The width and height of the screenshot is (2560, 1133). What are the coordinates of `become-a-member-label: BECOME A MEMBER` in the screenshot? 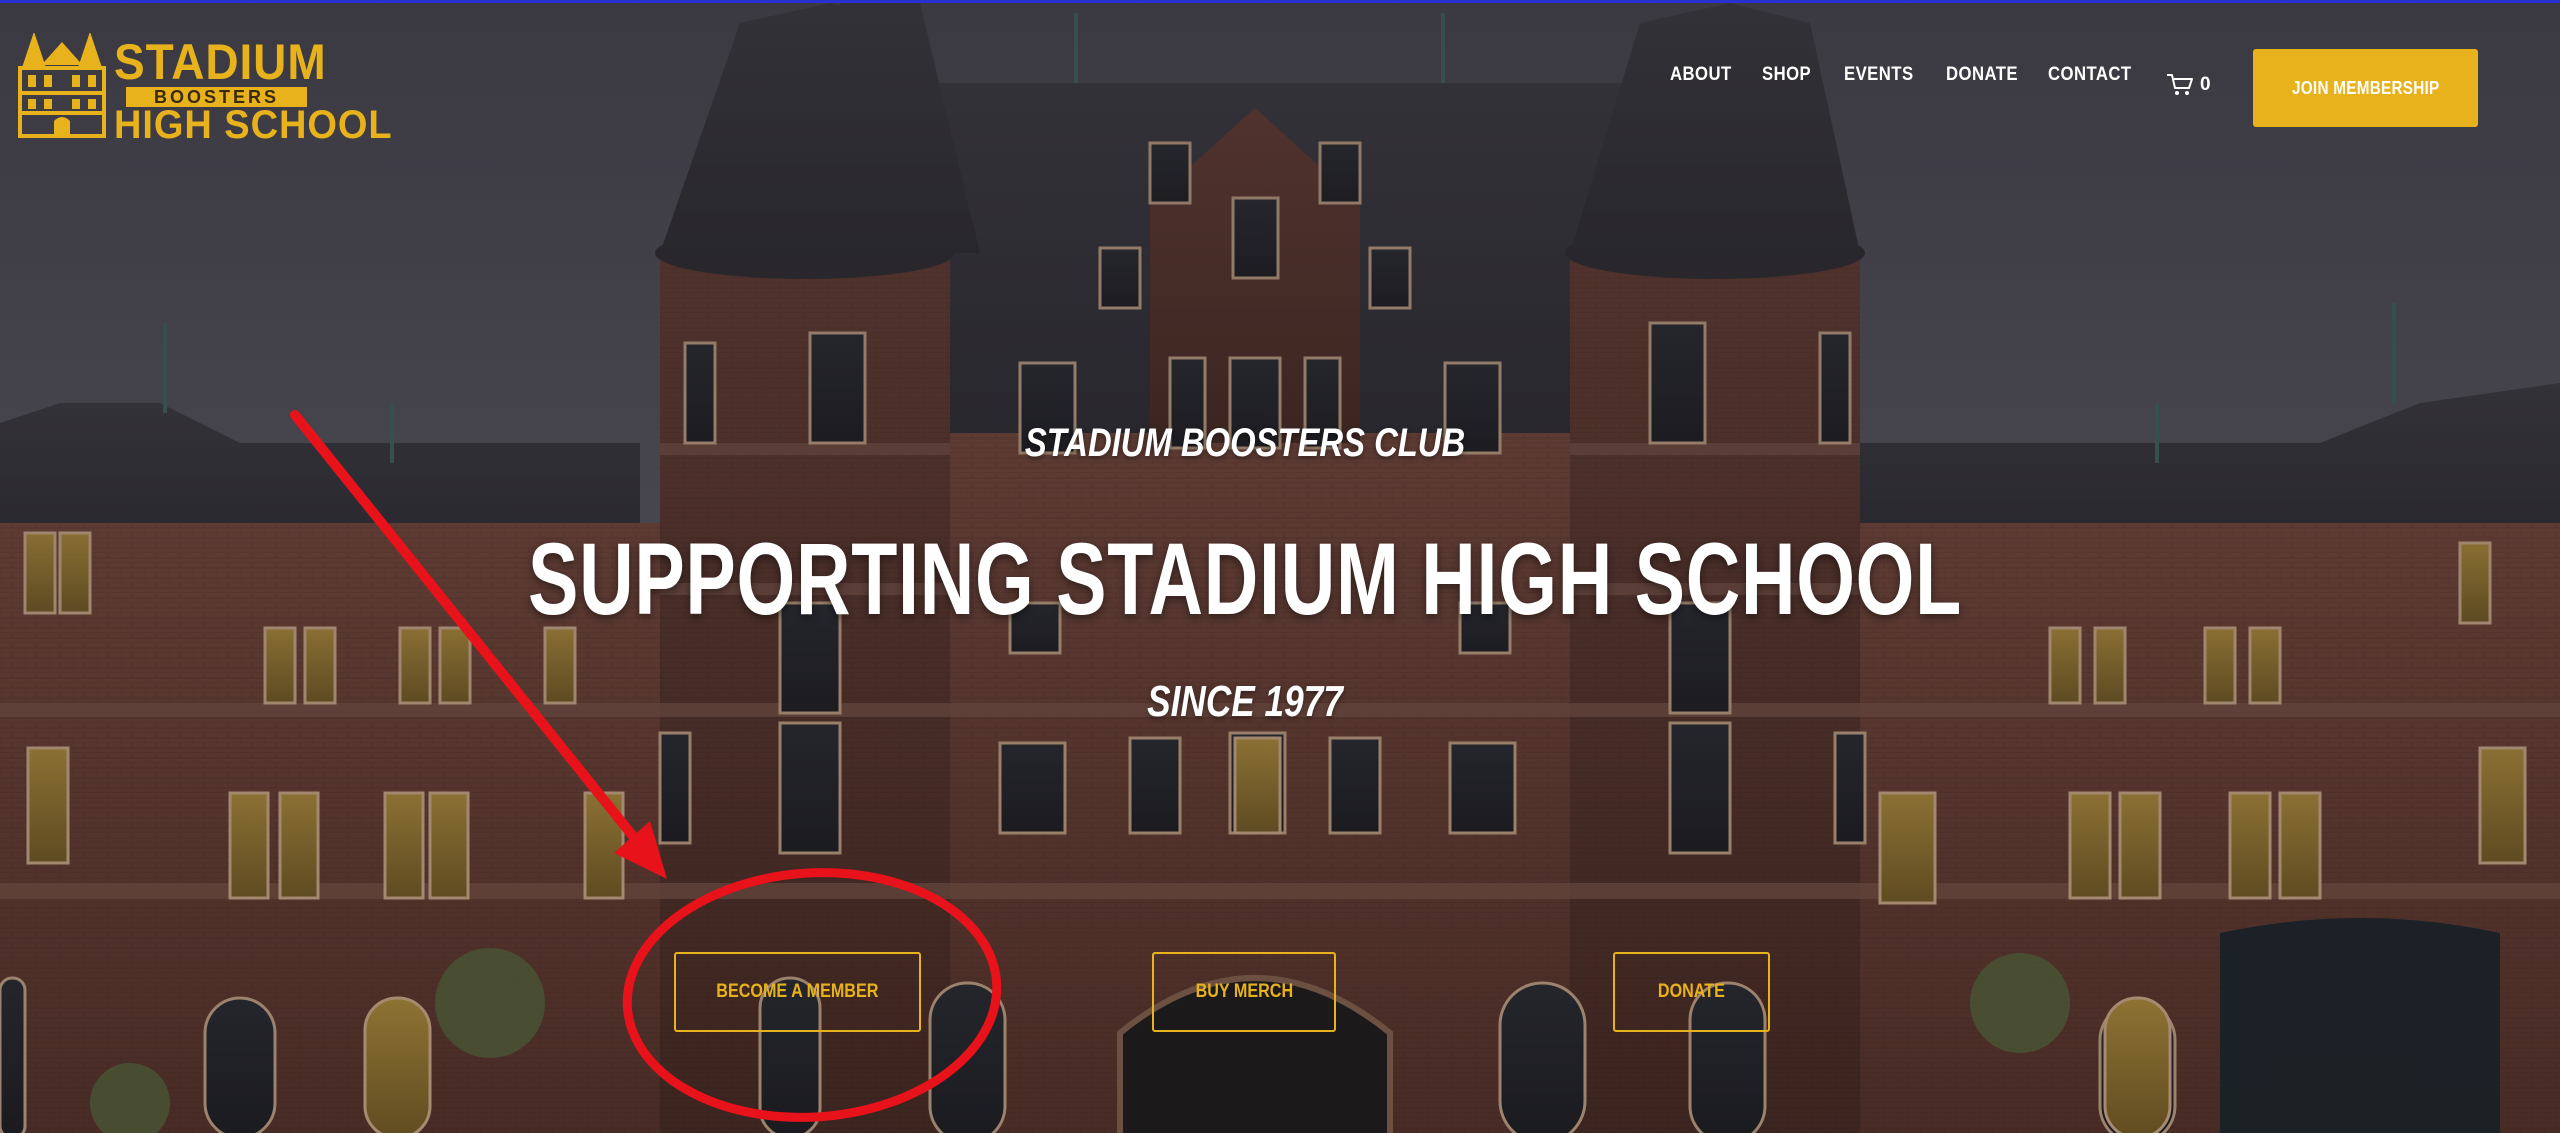 It's located at (797, 991).